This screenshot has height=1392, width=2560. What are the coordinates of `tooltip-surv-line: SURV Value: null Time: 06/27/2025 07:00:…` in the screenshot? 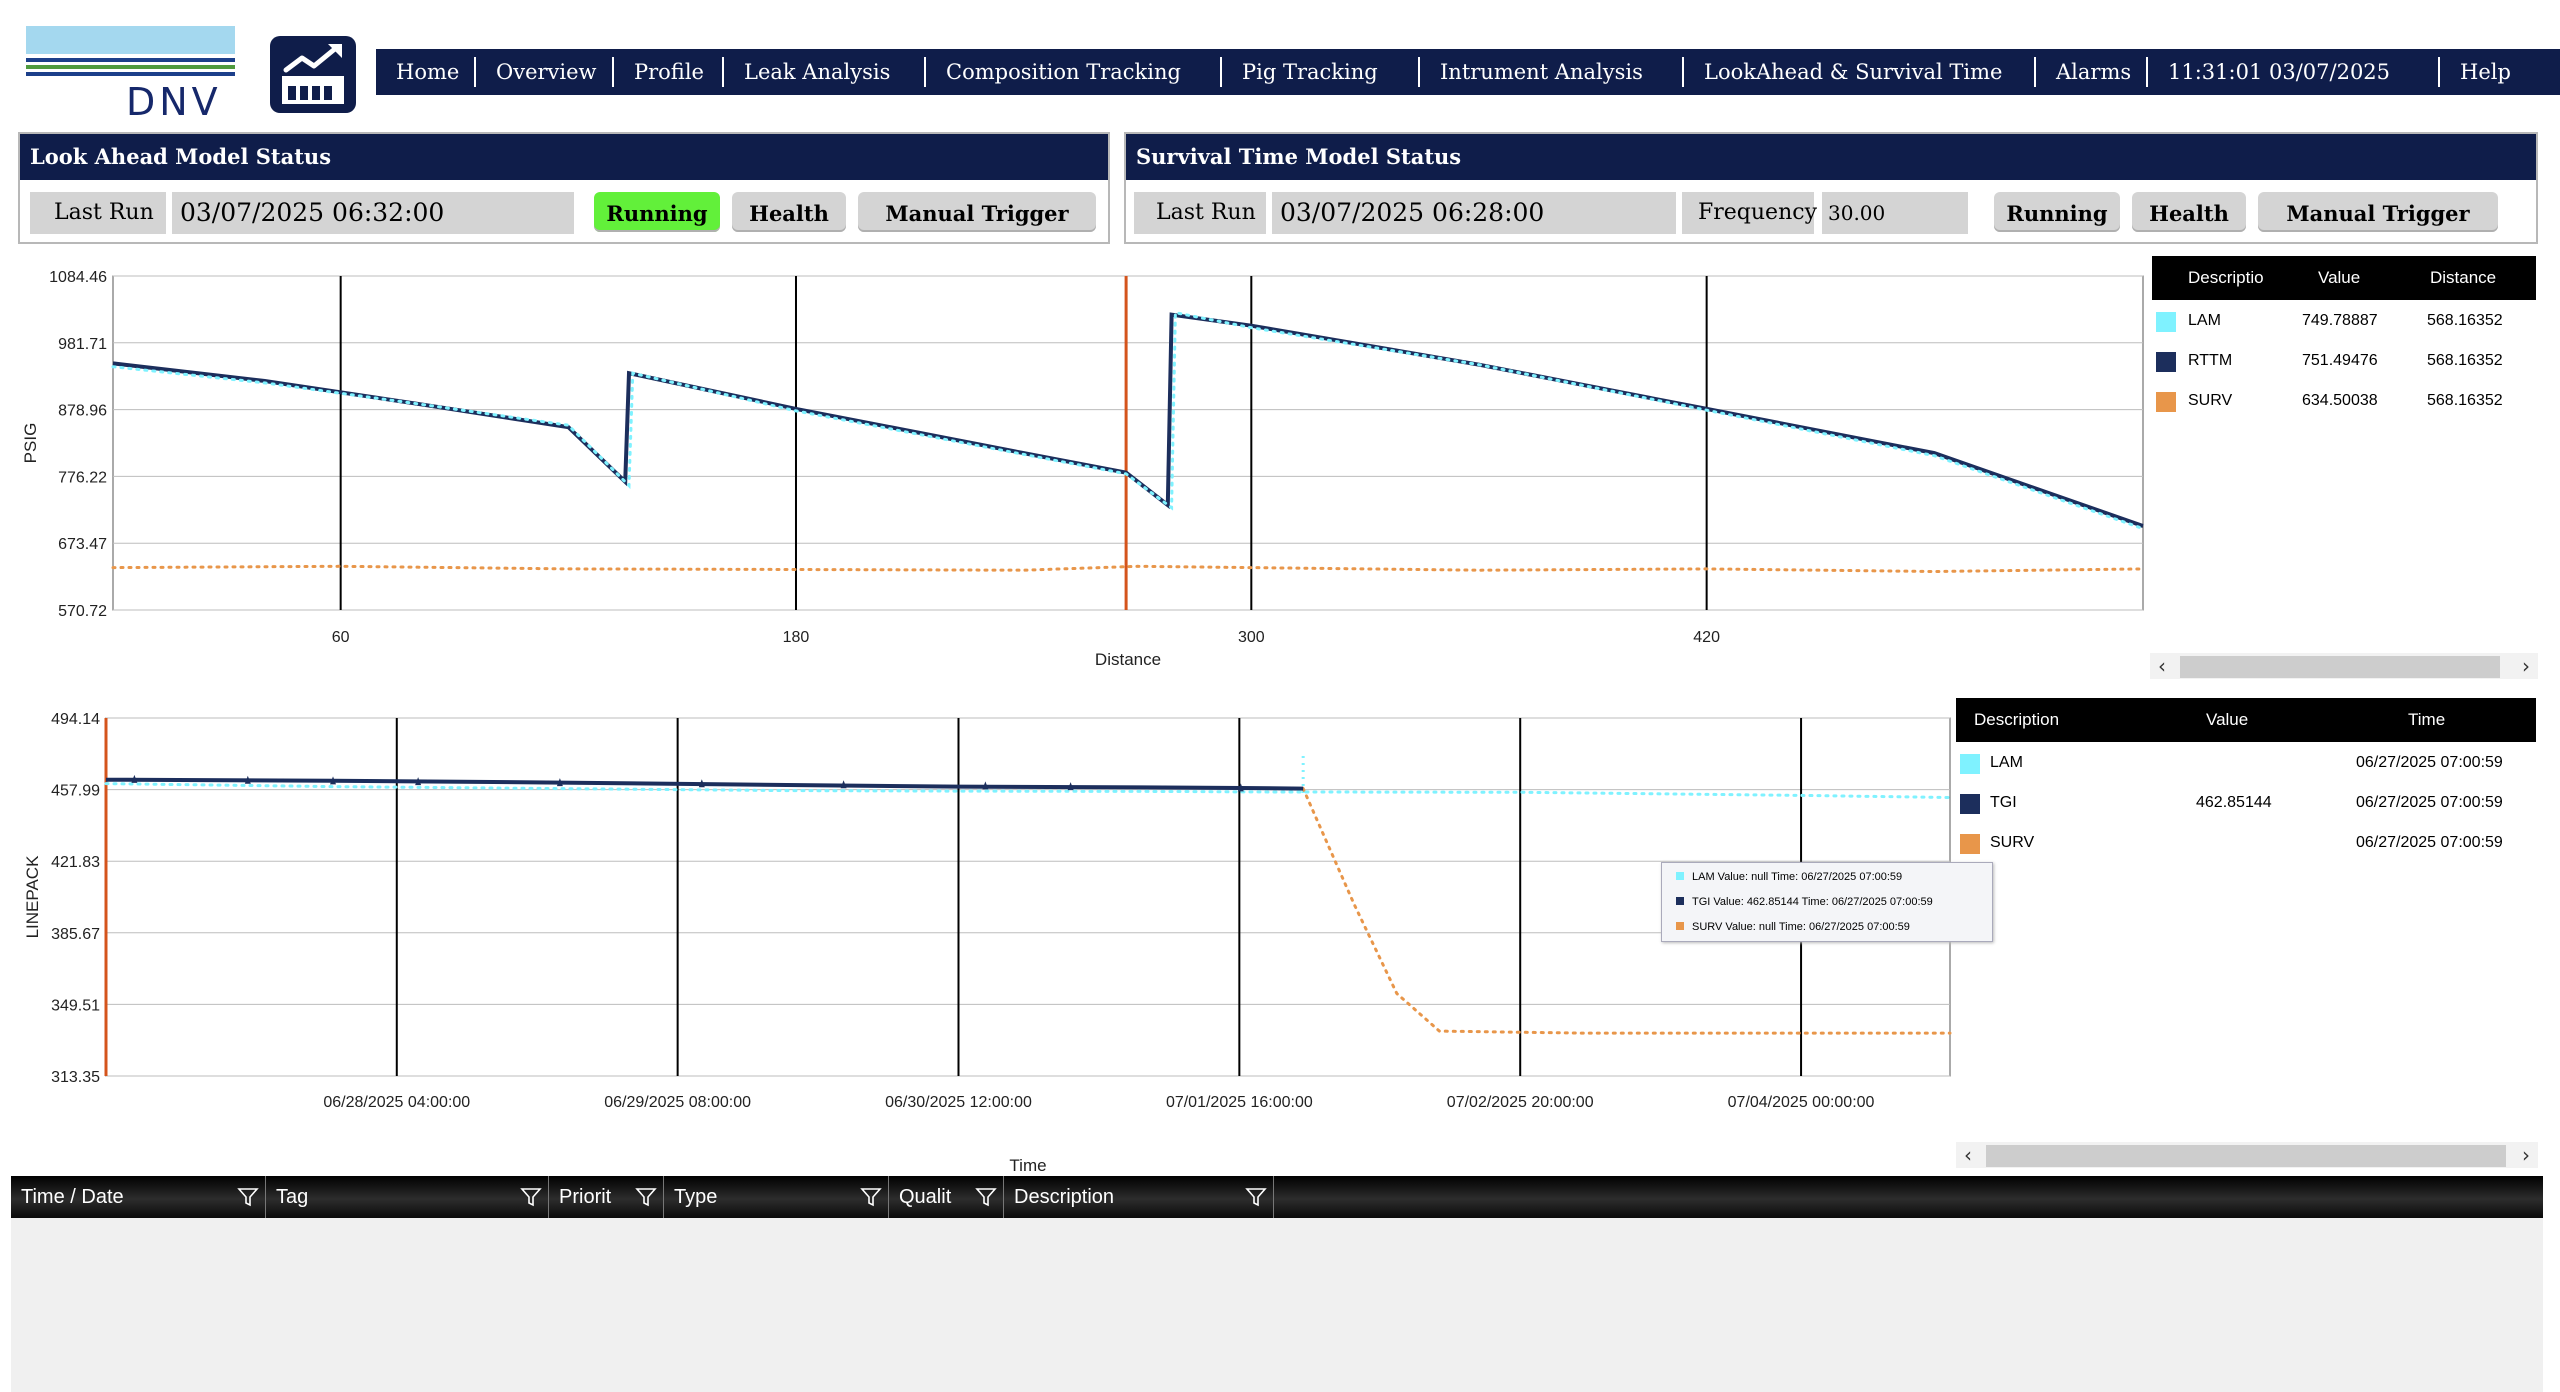 It's located at (1793, 927).